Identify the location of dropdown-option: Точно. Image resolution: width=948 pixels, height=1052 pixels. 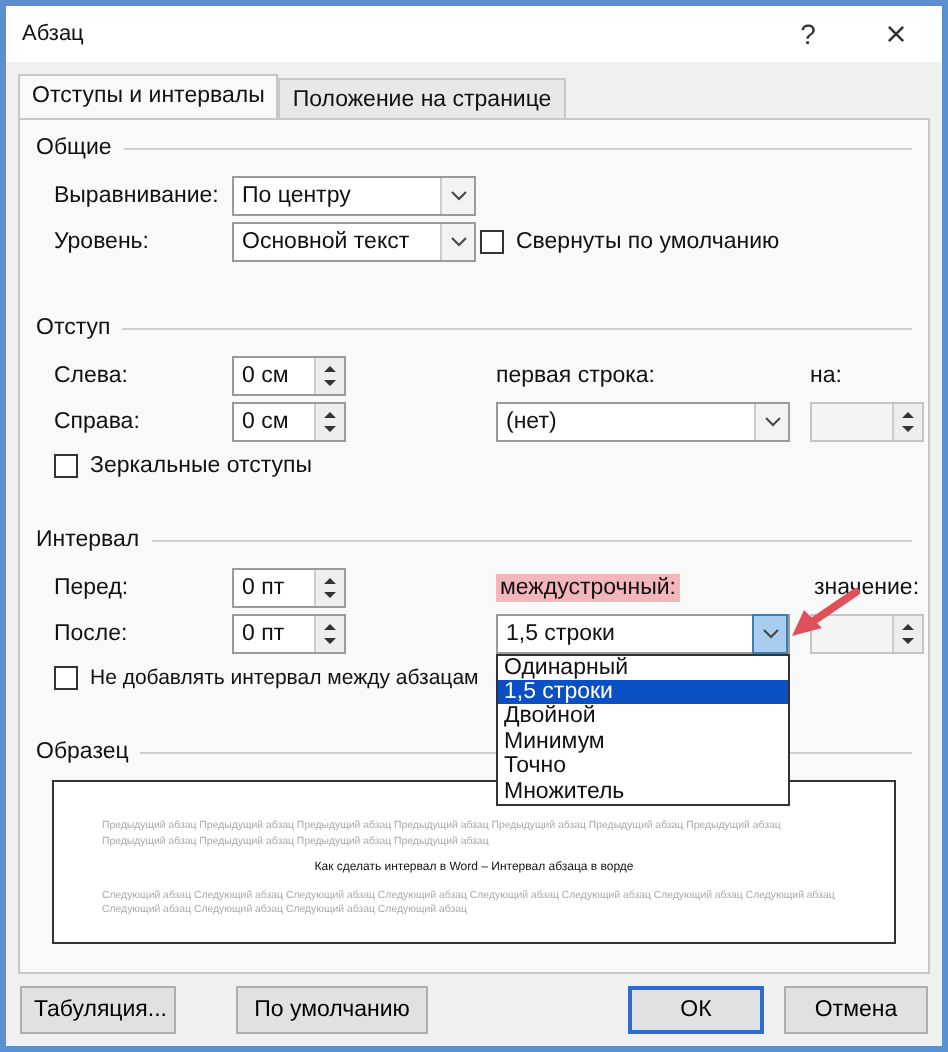
(643, 767).